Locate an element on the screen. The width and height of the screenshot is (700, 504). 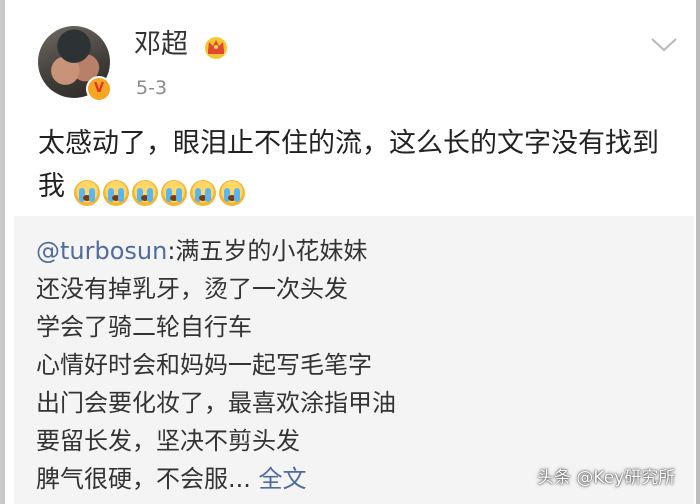
emoji-row is located at coordinates (160, 191).